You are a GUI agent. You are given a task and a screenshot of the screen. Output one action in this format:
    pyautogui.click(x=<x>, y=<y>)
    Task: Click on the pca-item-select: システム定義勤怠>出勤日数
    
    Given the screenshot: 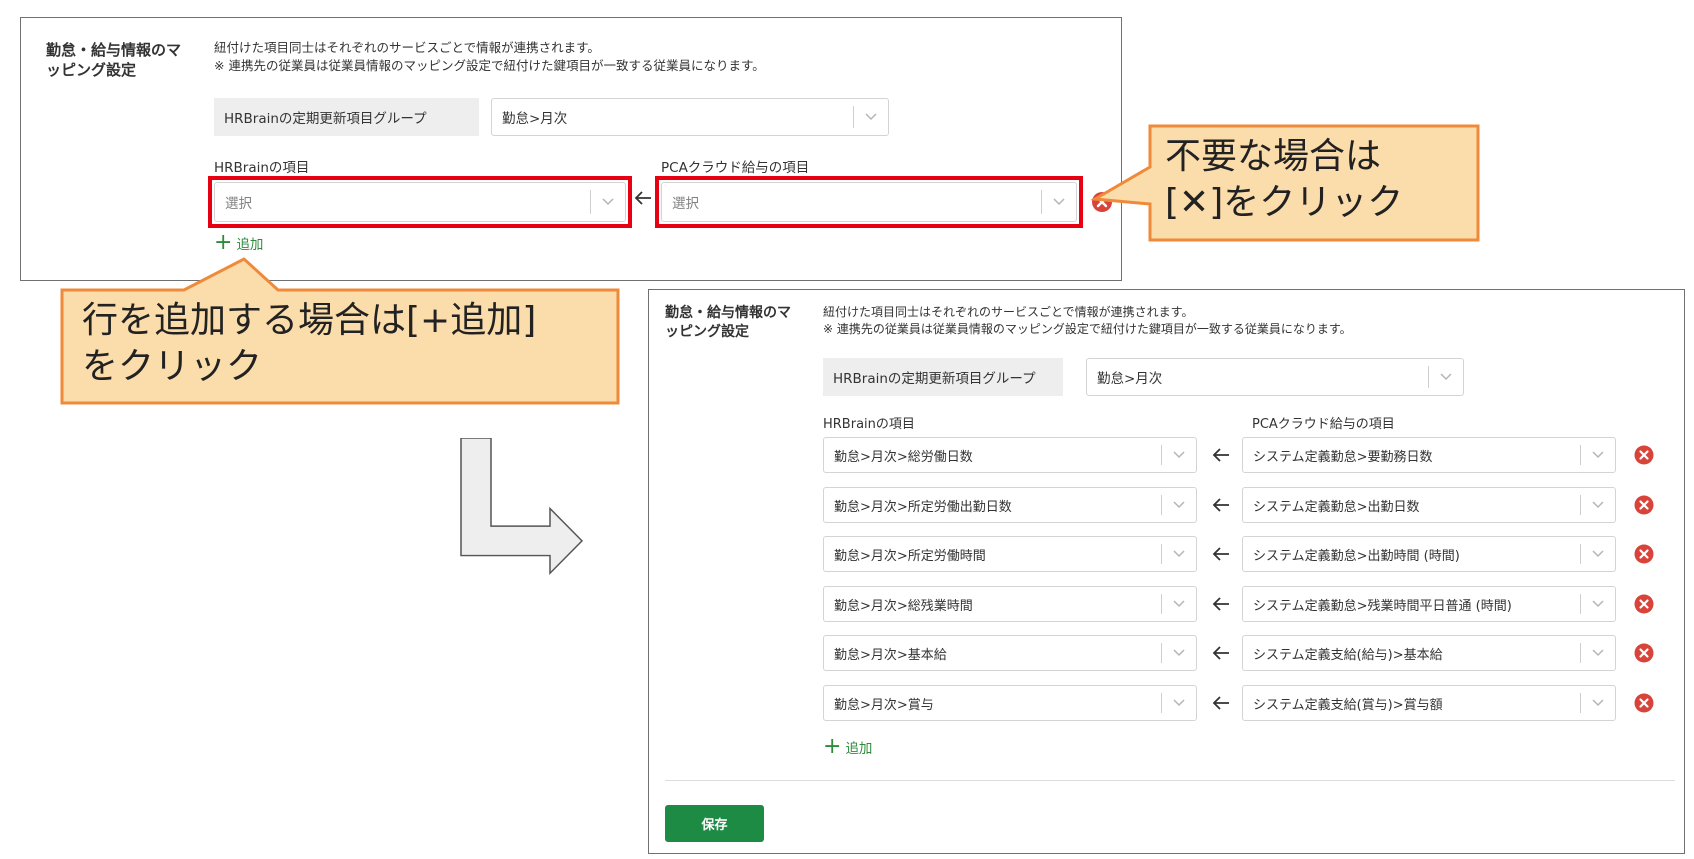 What is the action you would take?
    pyautogui.click(x=1429, y=505)
    